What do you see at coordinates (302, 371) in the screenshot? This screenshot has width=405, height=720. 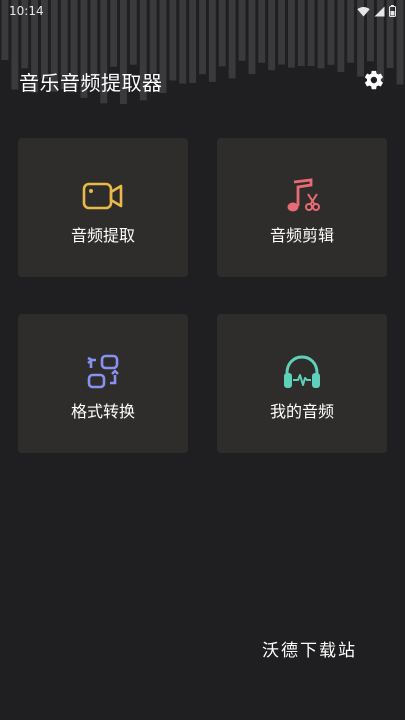 I see `headphones-icon` at bounding box center [302, 371].